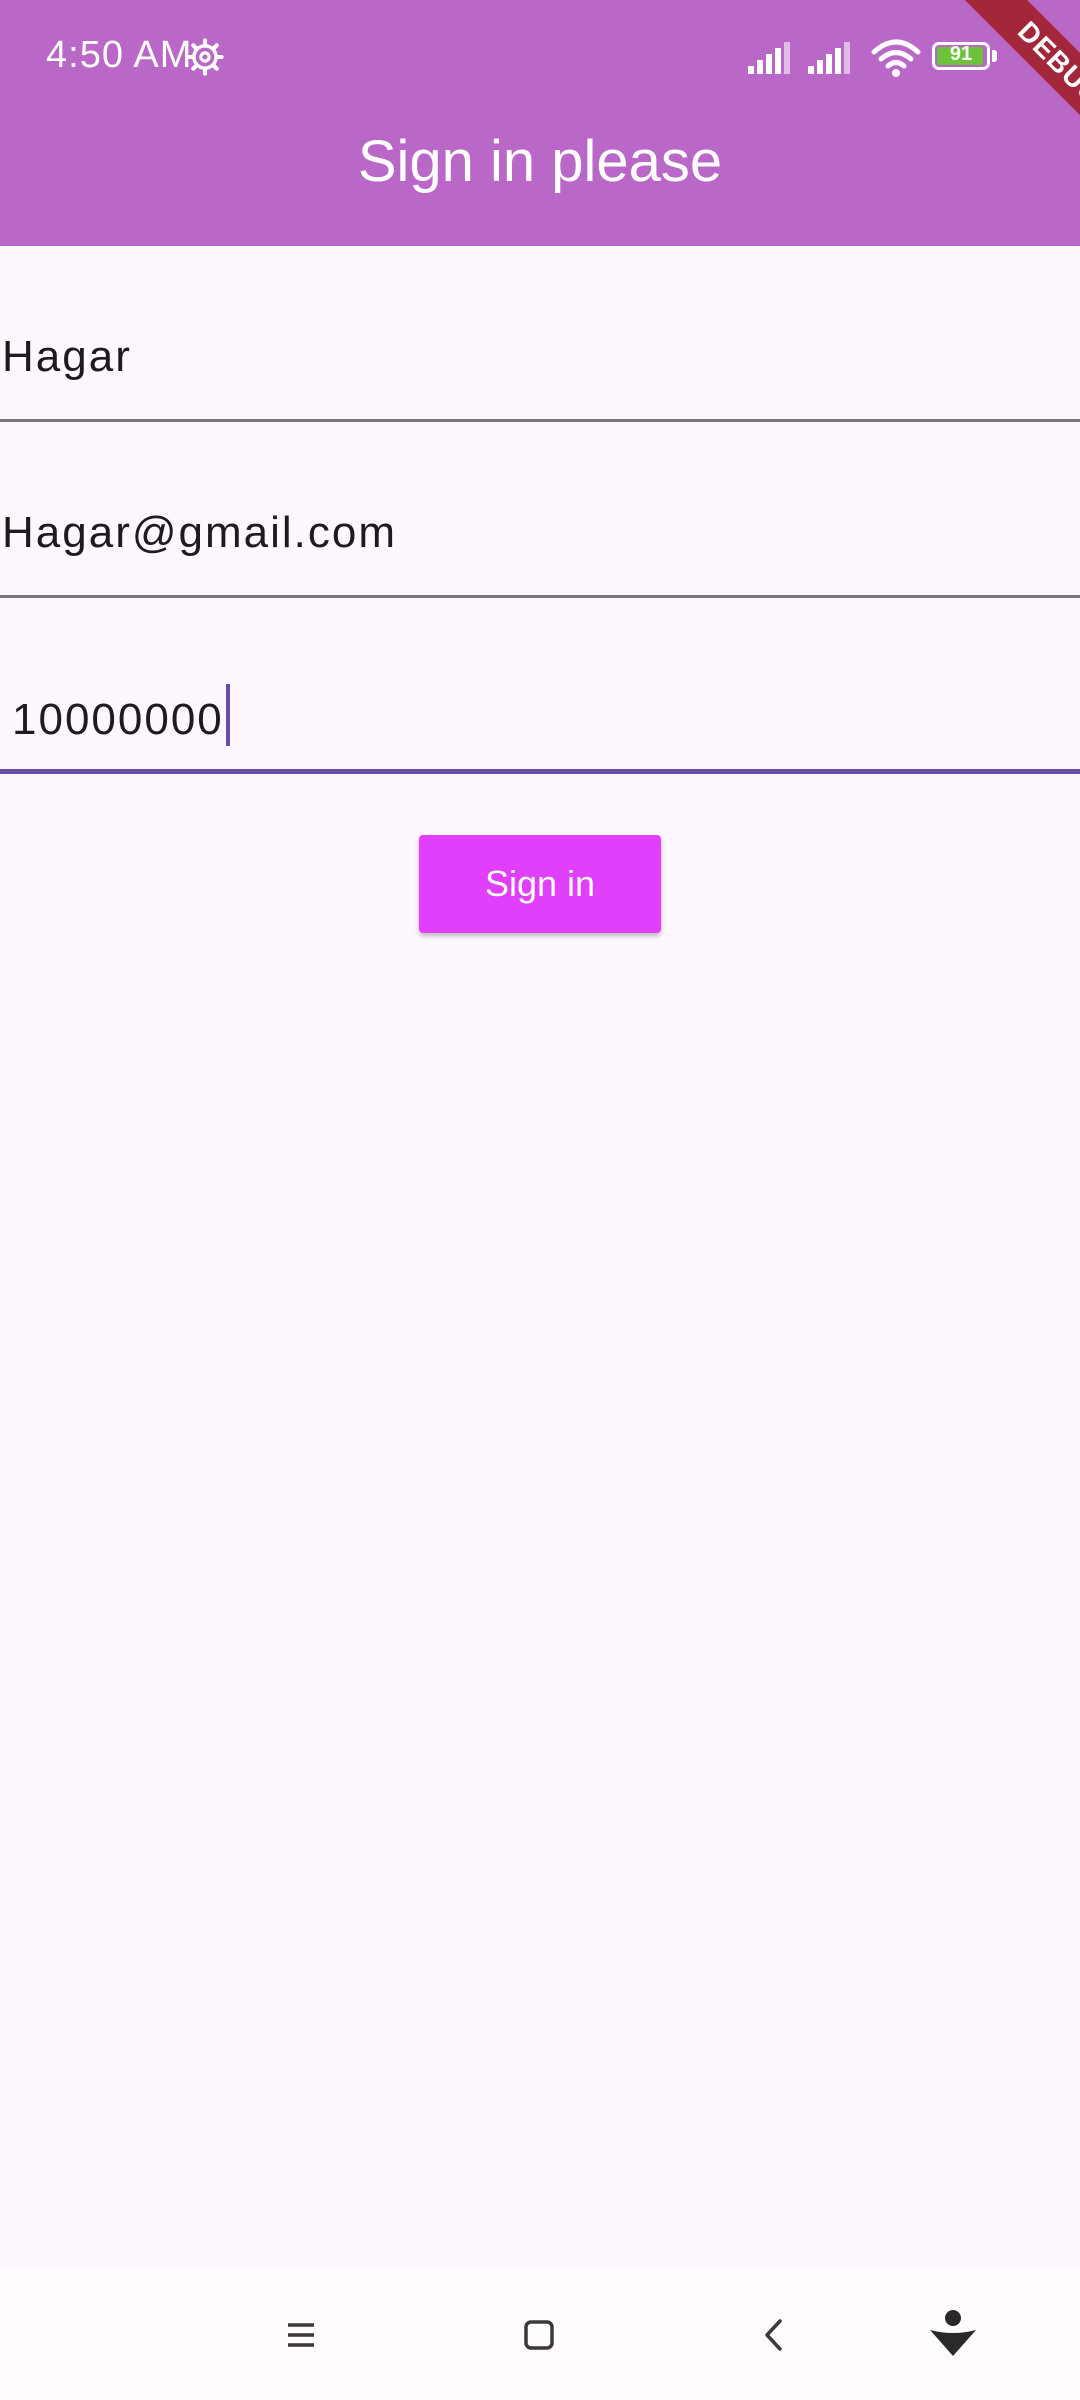  I want to click on wifi-icon, so click(896, 58).